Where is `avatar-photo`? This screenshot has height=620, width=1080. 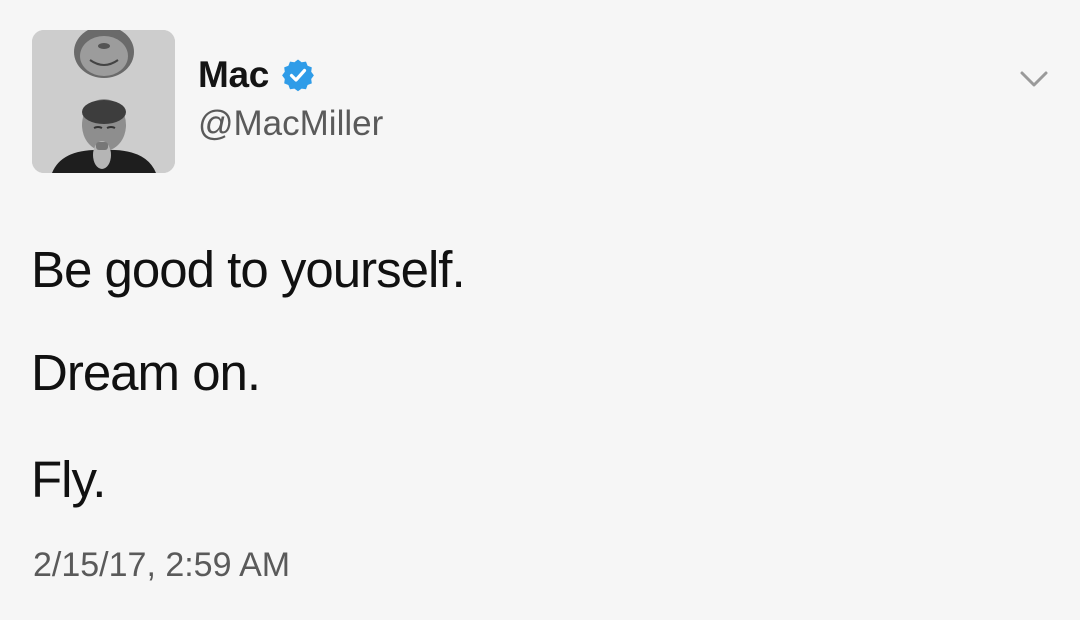
avatar-photo is located at coordinates (103, 101).